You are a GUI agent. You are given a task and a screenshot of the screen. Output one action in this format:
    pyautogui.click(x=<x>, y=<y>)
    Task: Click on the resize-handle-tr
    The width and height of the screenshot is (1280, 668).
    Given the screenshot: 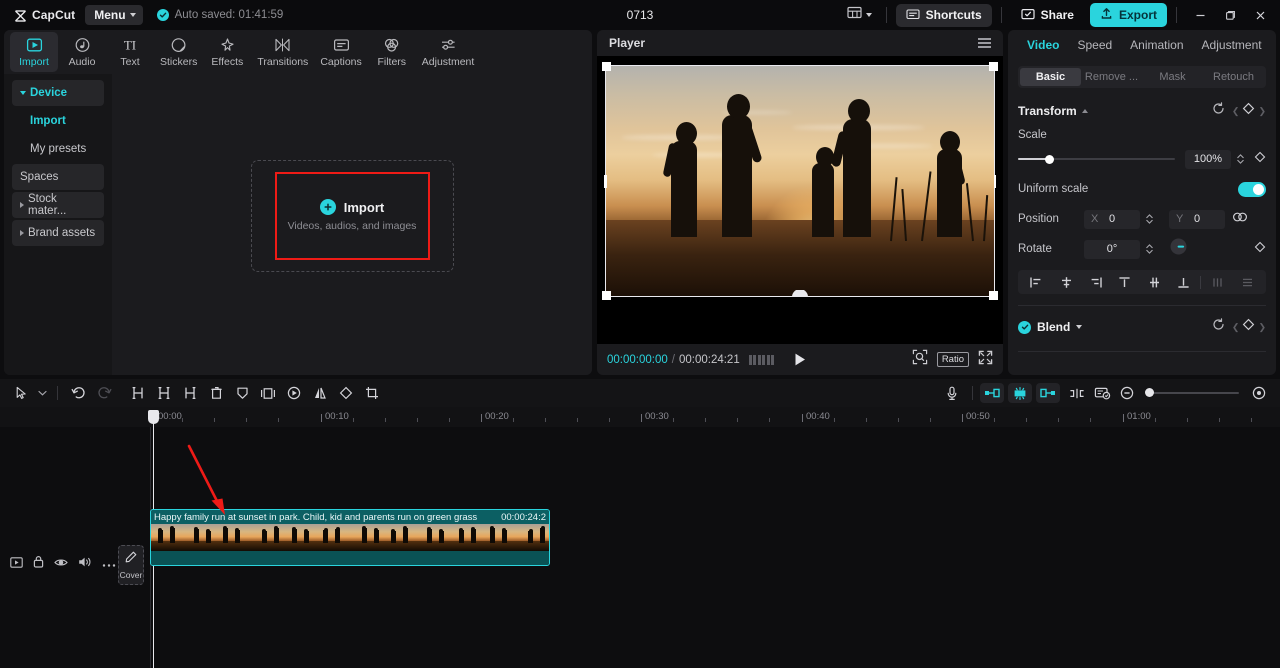 What is the action you would take?
    pyautogui.click(x=993, y=66)
    